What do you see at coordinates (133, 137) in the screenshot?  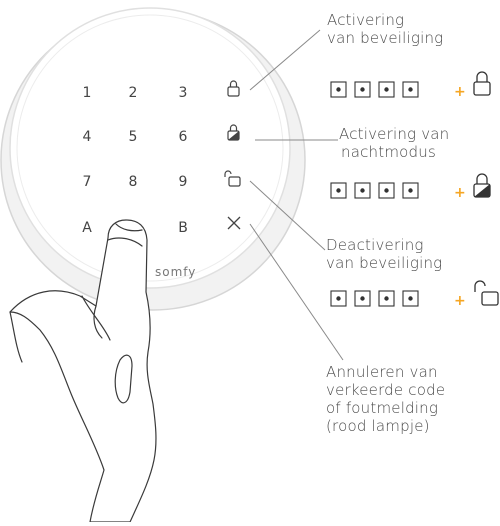 I see `keypad-key-5: 5` at bounding box center [133, 137].